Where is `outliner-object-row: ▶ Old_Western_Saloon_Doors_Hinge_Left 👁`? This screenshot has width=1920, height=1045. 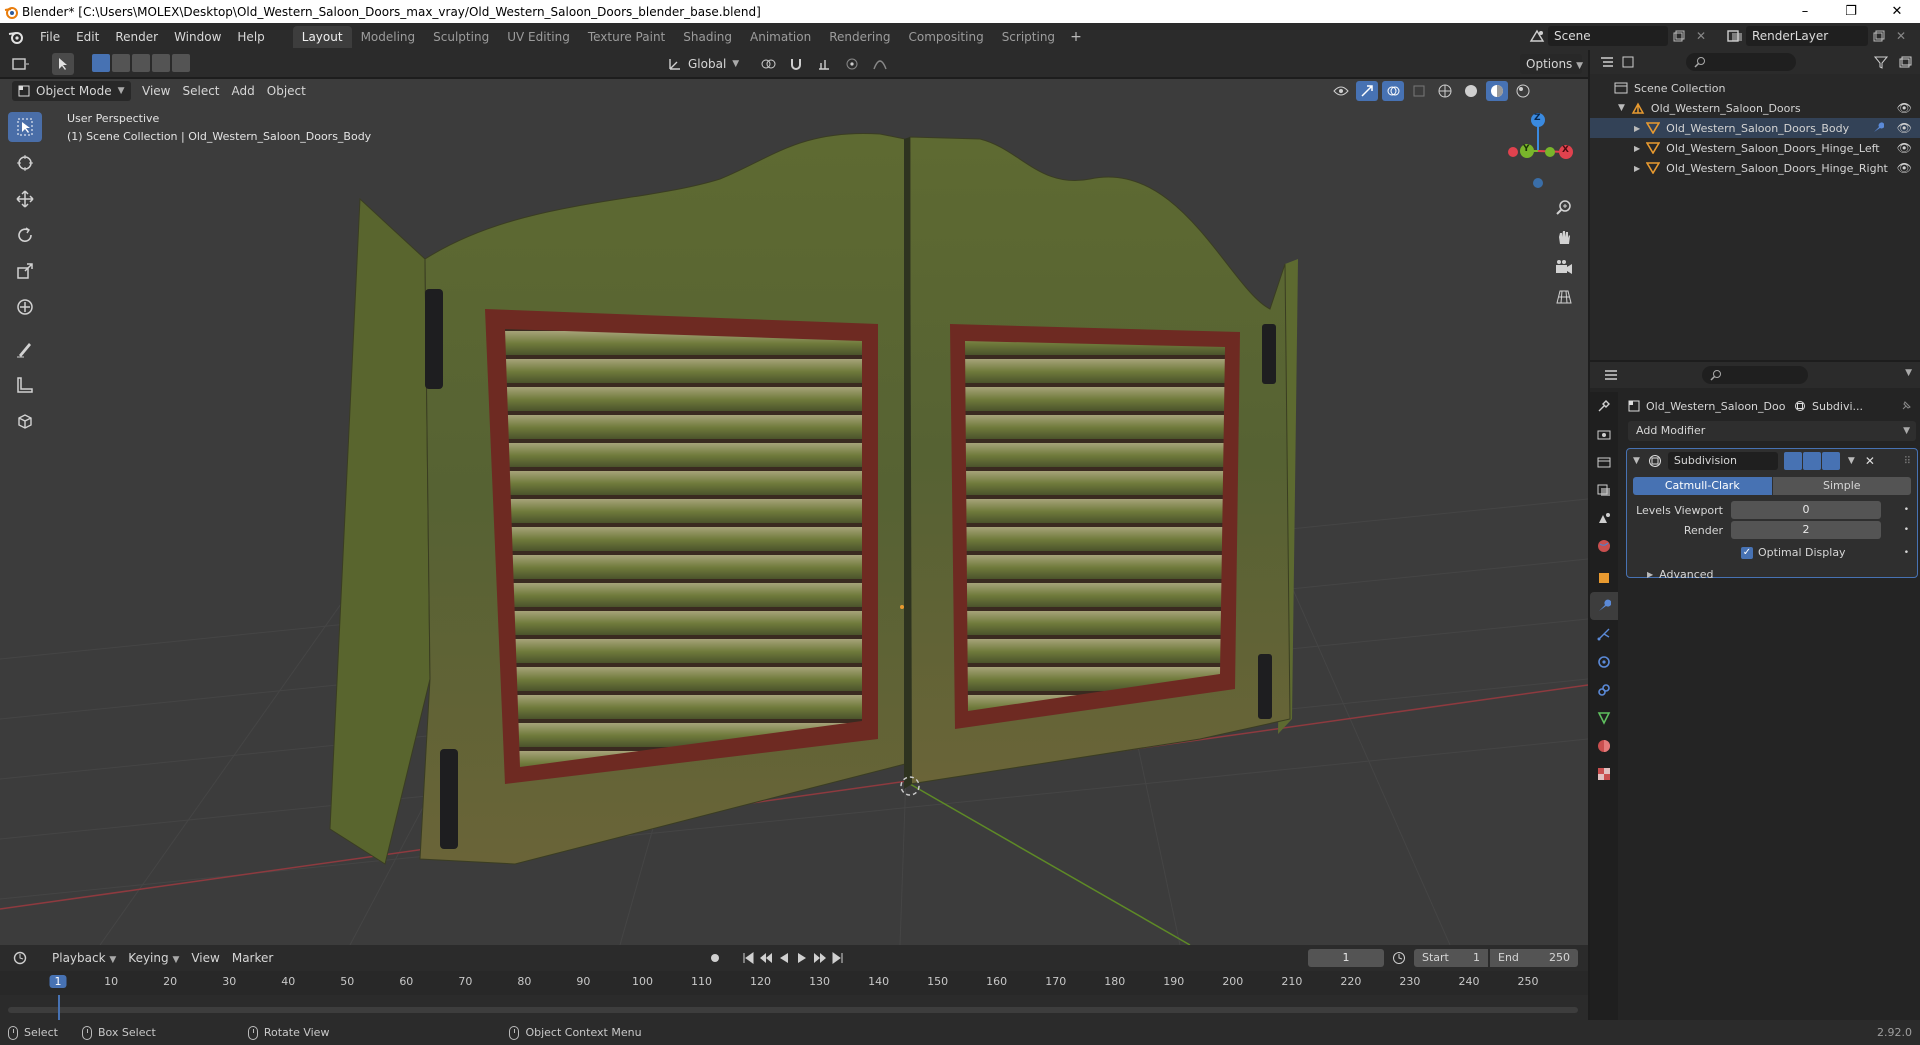
outliner-object-row: ▶ Old_Western_Saloon_Doors_Hinge_Left 👁 is located at coordinates (1755, 148).